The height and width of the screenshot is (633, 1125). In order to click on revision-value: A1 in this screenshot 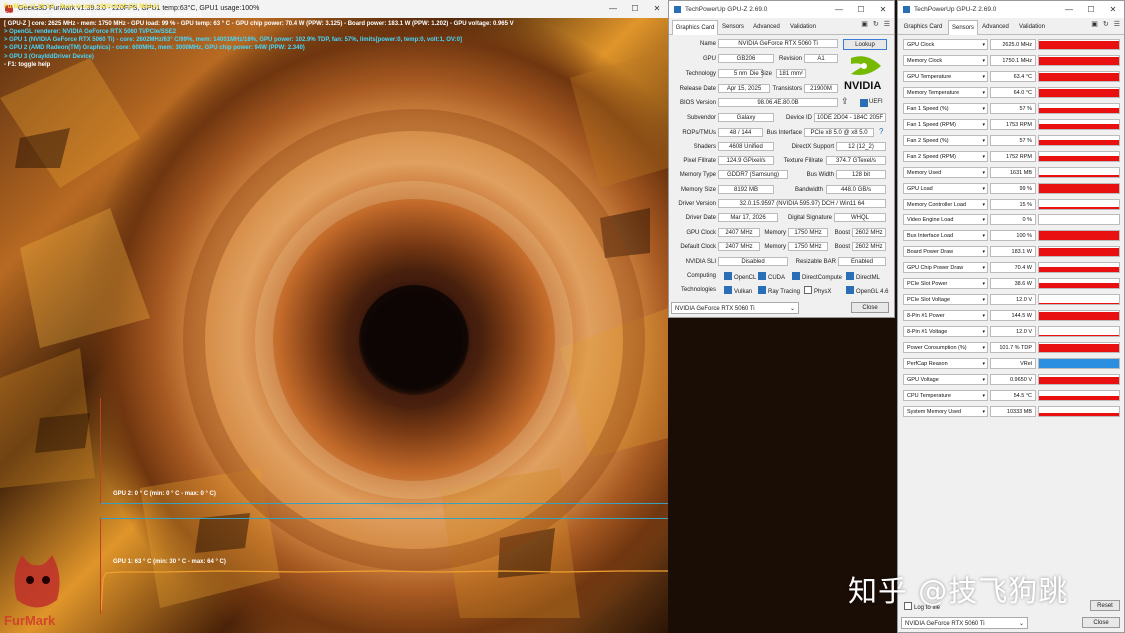, I will do `click(821, 58)`.